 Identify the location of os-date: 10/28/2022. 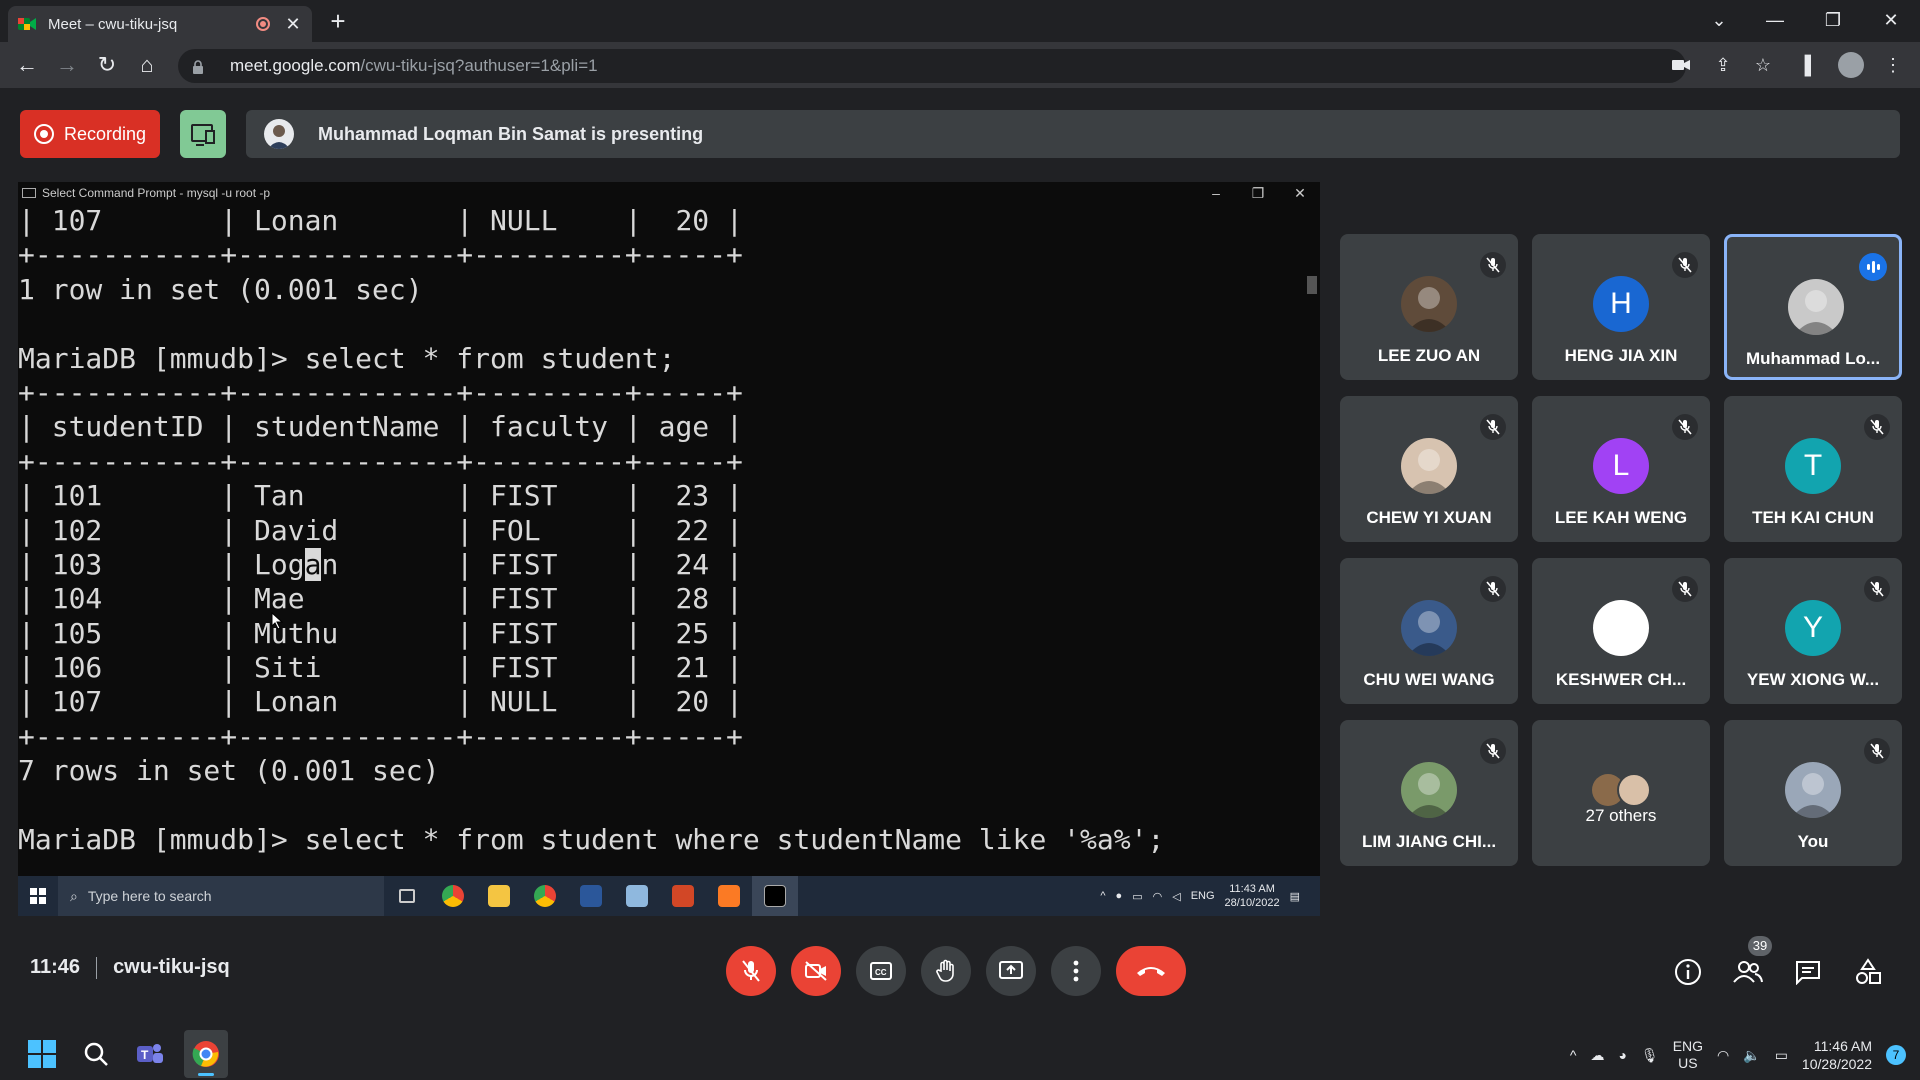
(1836, 1064).